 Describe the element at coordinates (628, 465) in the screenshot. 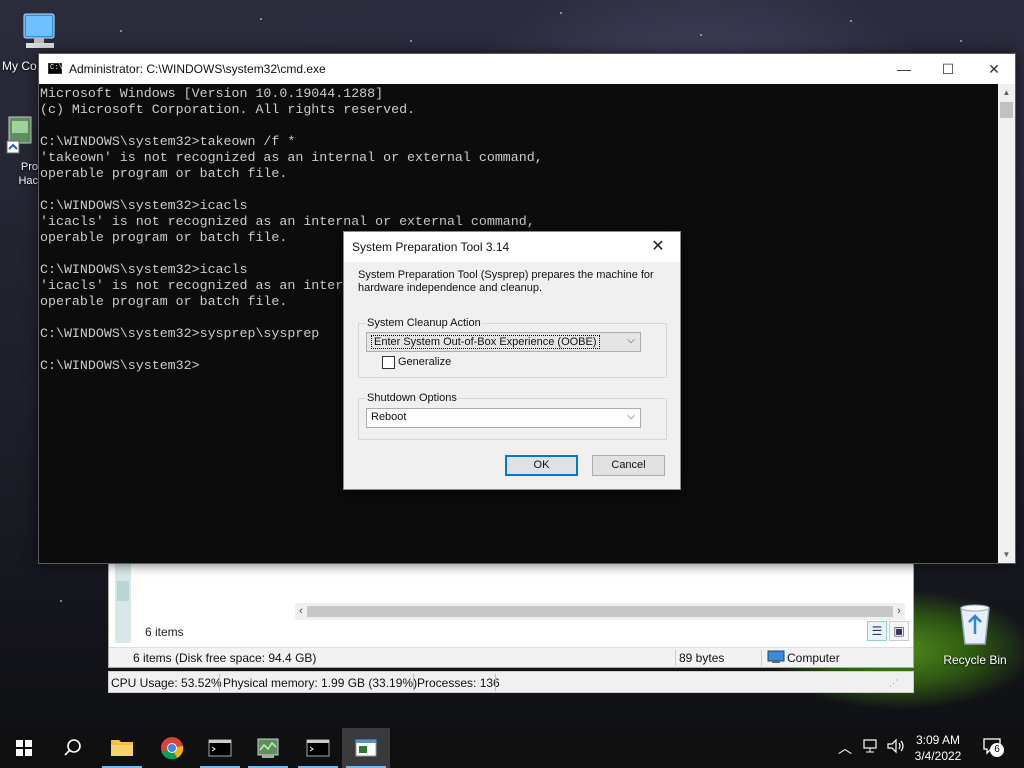

I see `cancel-button: Cancel` at that location.